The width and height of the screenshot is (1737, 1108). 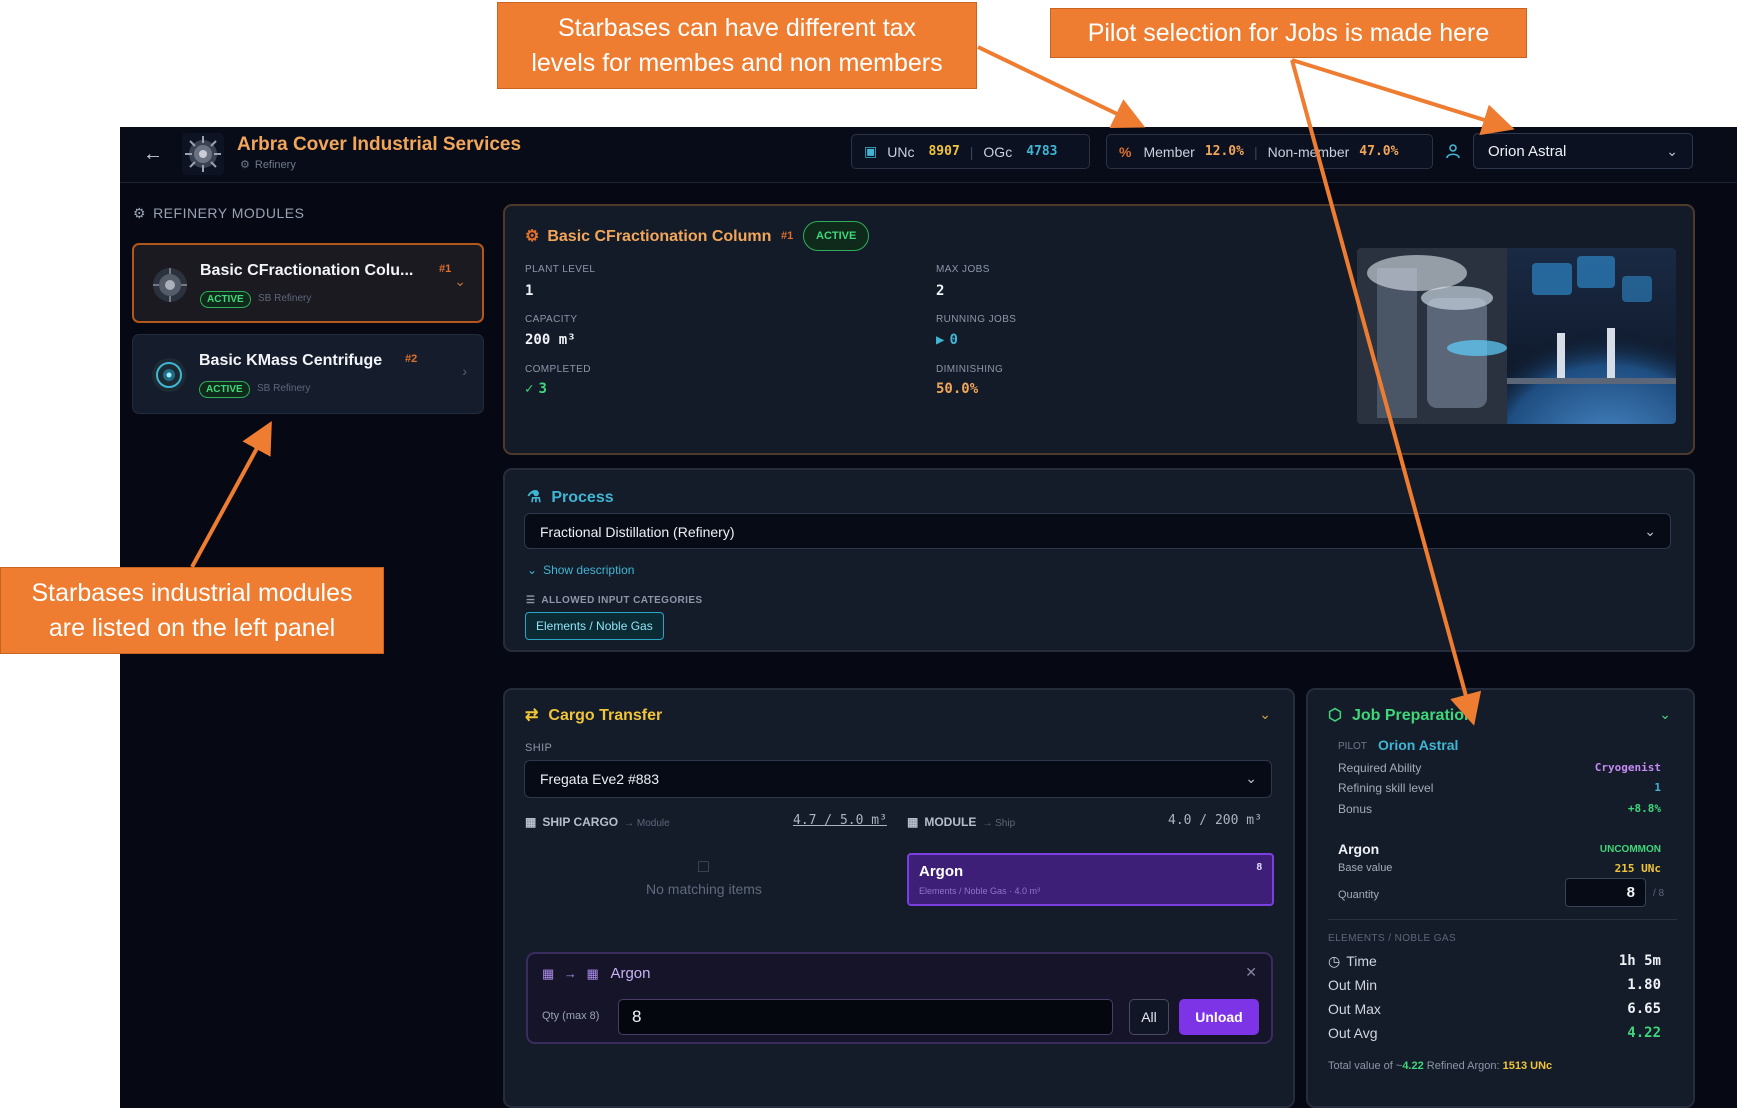 What do you see at coordinates (1659, 893) in the screenshot?
I see `quantity-max: / 8` at bounding box center [1659, 893].